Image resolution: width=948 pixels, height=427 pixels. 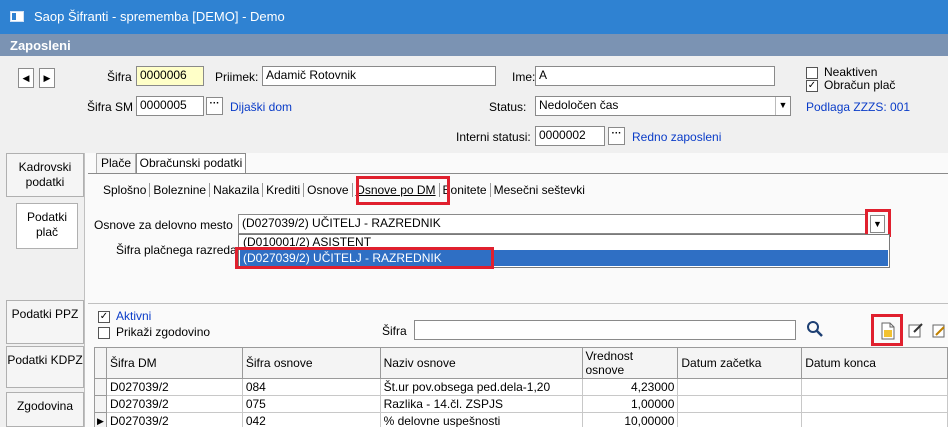 I want to click on subtab-krediti: Krediti, so click(x=284, y=190).